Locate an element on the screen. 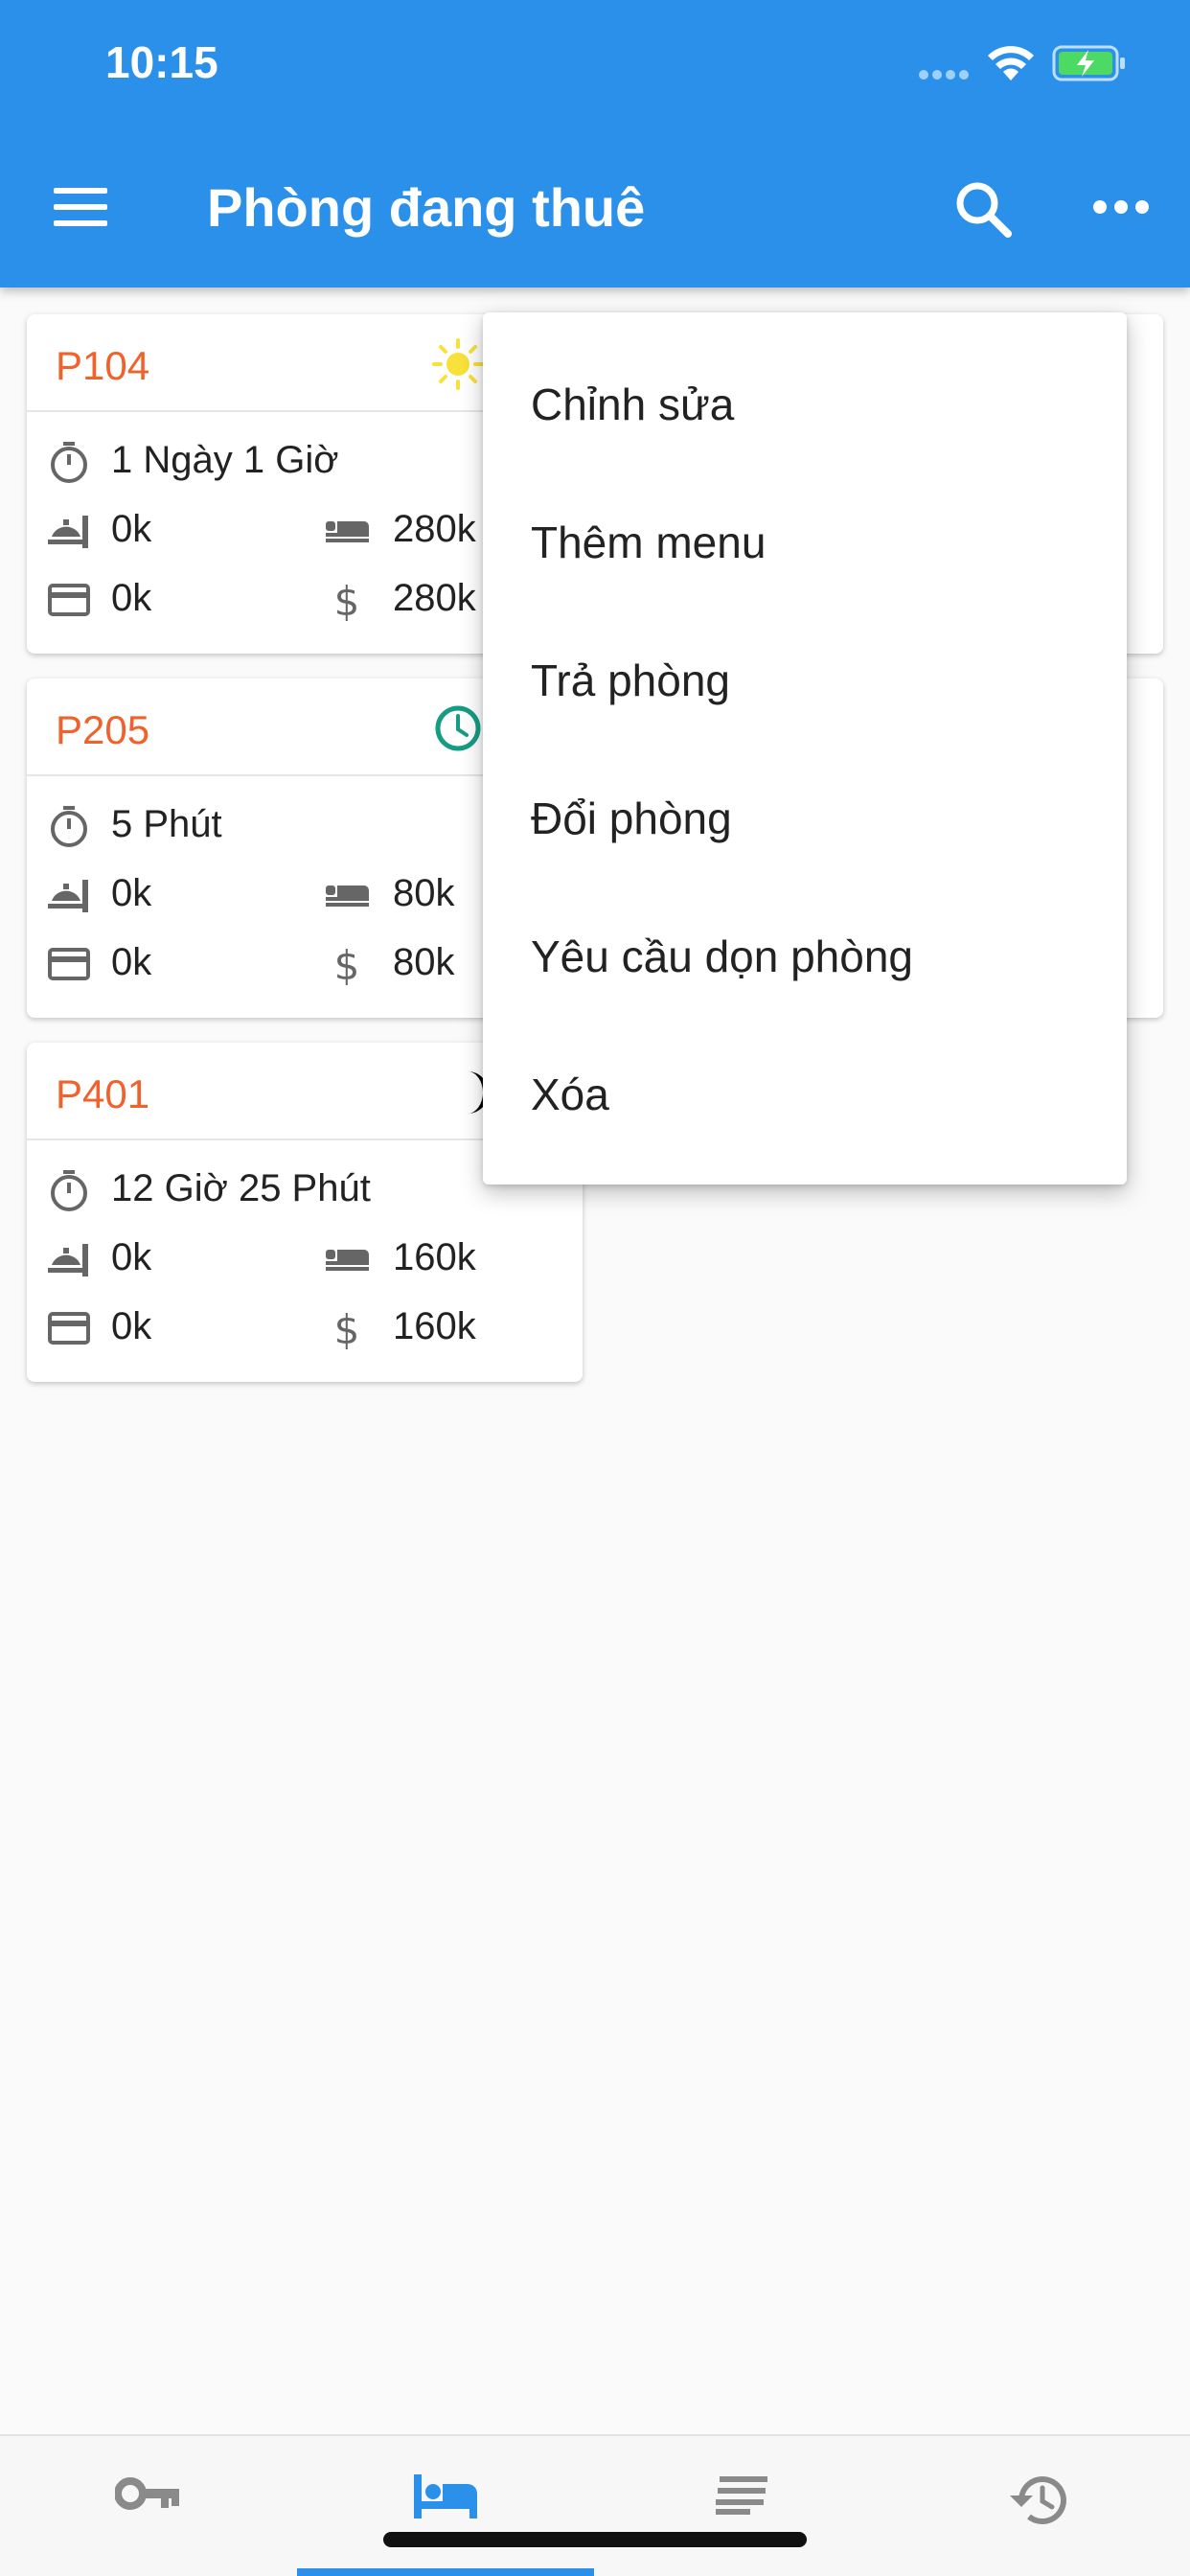  nav-item-history is located at coordinates (1039, 2503).